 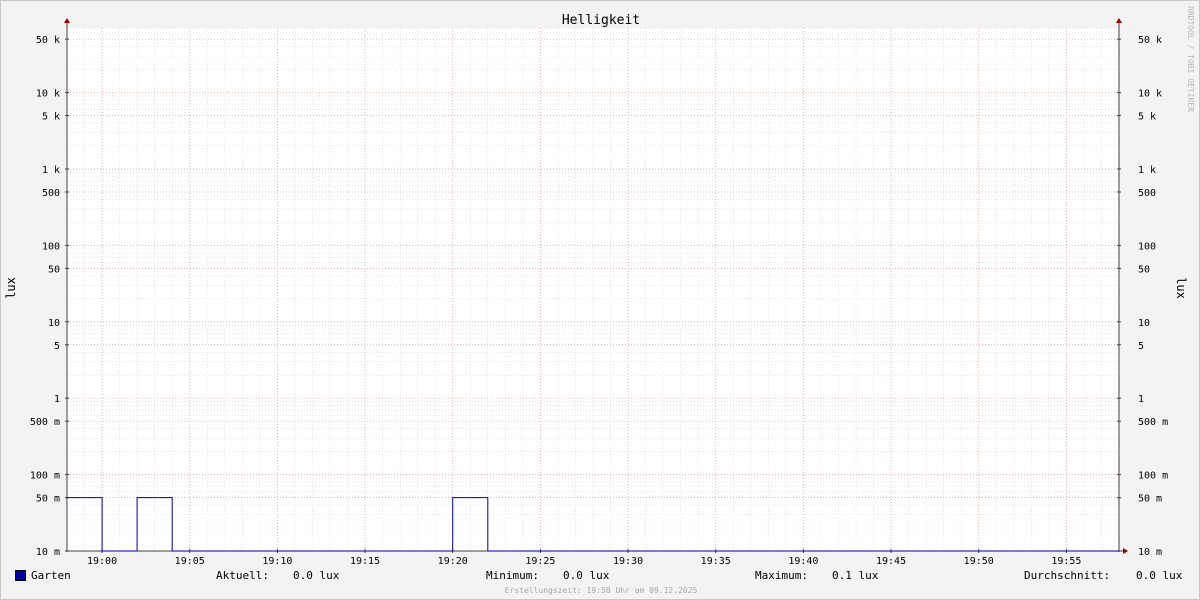 I want to click on y-axis-arrow-right, so click(x=1119, y=20).